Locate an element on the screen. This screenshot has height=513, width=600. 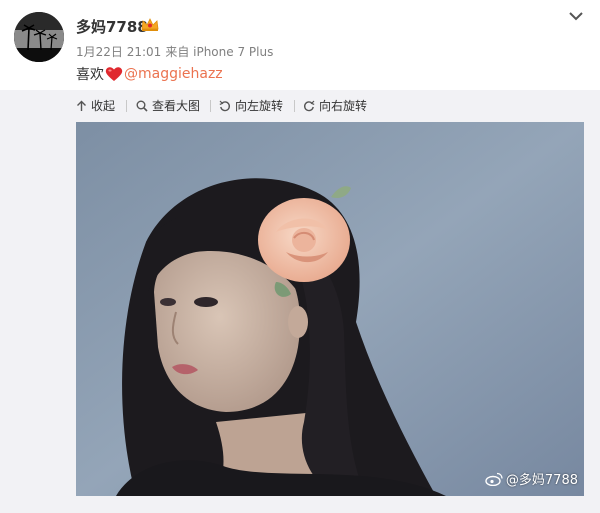
collapse-button: 收起 is located at coordinates (95, 105).